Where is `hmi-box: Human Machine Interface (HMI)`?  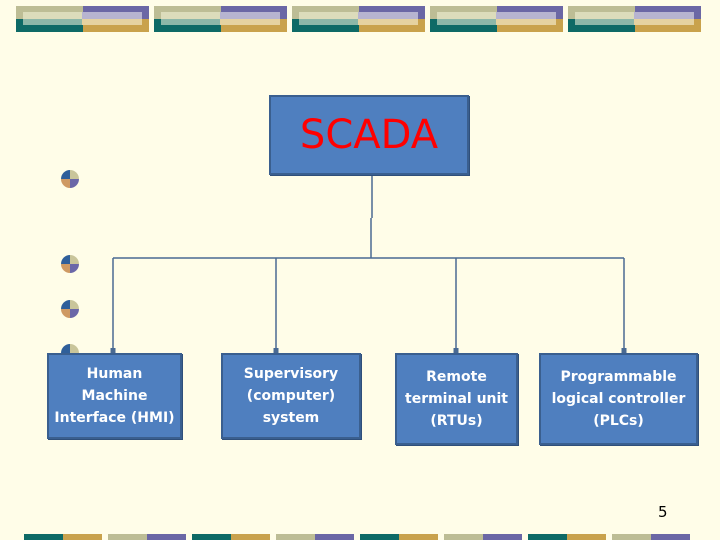 hmi-box: Human Machine Interface (HMI) is located at coordinates (114, 396).